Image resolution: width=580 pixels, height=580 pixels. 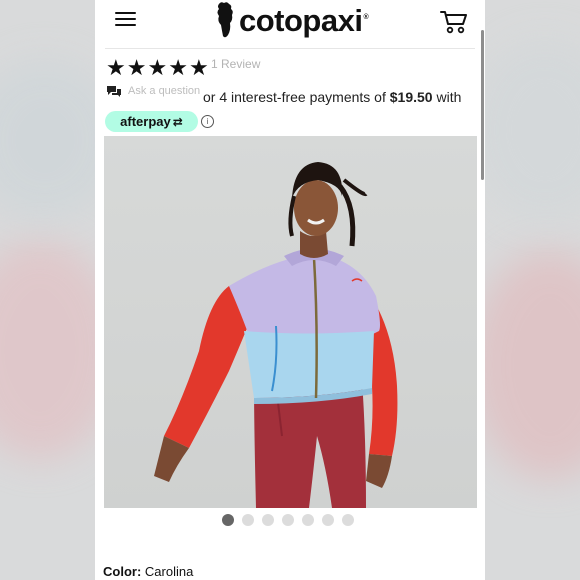 I want to click on review-count-link: 1 Review, so click(x=235, y=64).